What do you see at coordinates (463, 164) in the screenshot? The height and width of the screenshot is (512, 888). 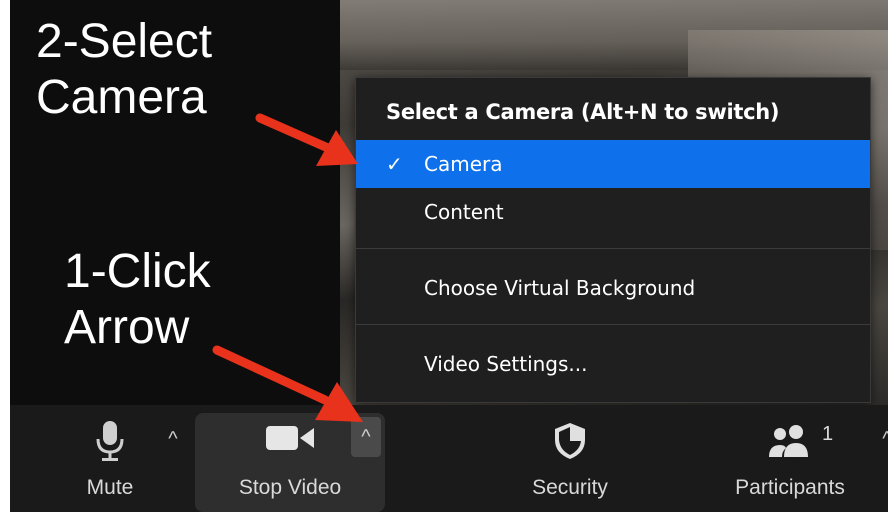 I see `menu-item-label: Camera` at bounding box center [463, 164].